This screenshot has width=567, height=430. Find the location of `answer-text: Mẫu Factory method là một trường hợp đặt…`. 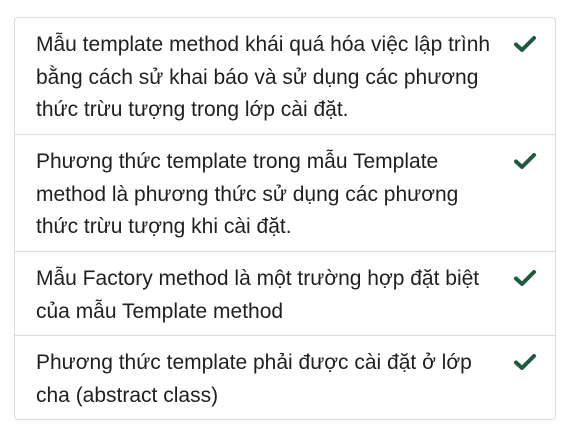

answer-text: Mẫu Factory method là một trường hợp đặt… is located at coordinates (258, 295).